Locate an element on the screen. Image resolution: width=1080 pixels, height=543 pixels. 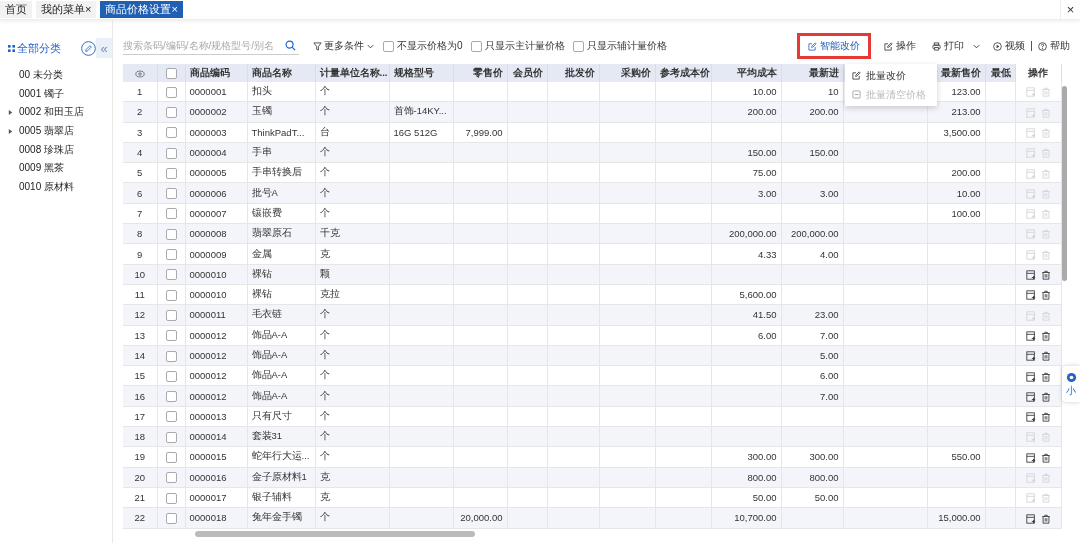
close-button: × is located at coordinates (1070, 9).